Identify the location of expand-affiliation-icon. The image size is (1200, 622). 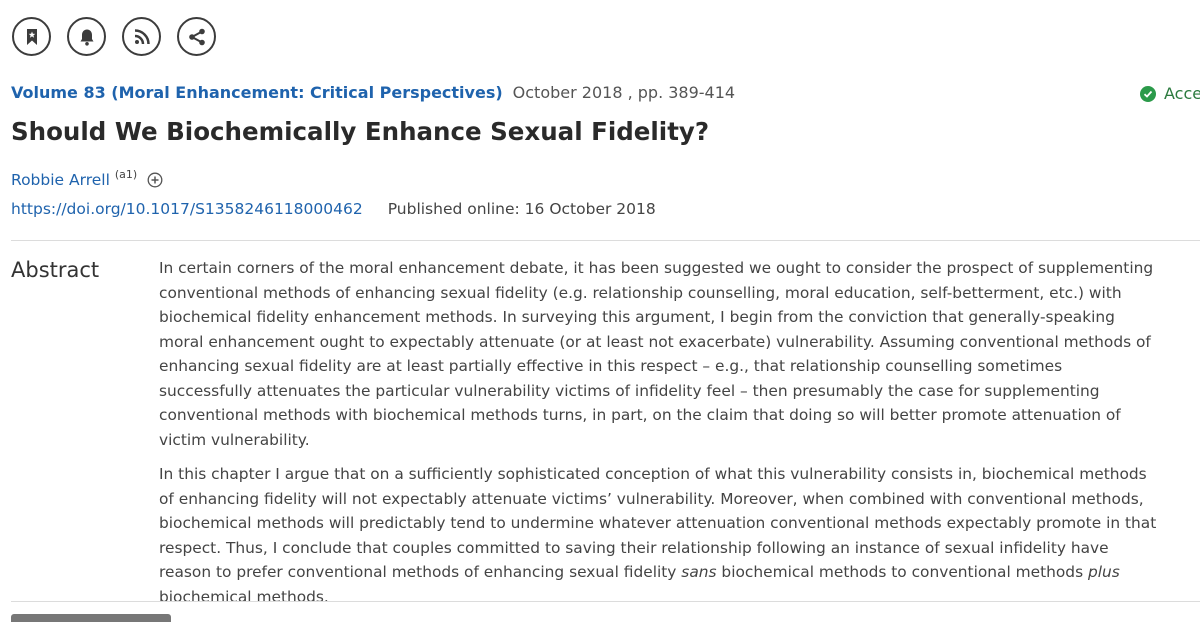
(155, 180).